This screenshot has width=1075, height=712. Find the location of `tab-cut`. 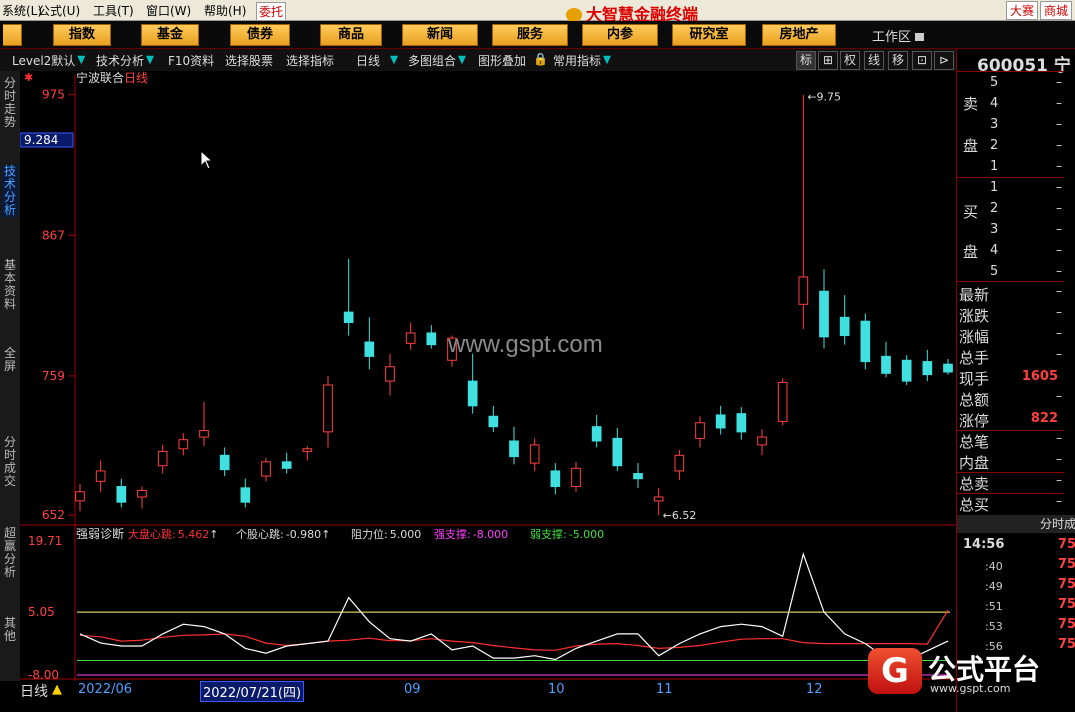

tab-cut is located at coordinates (12, 35).